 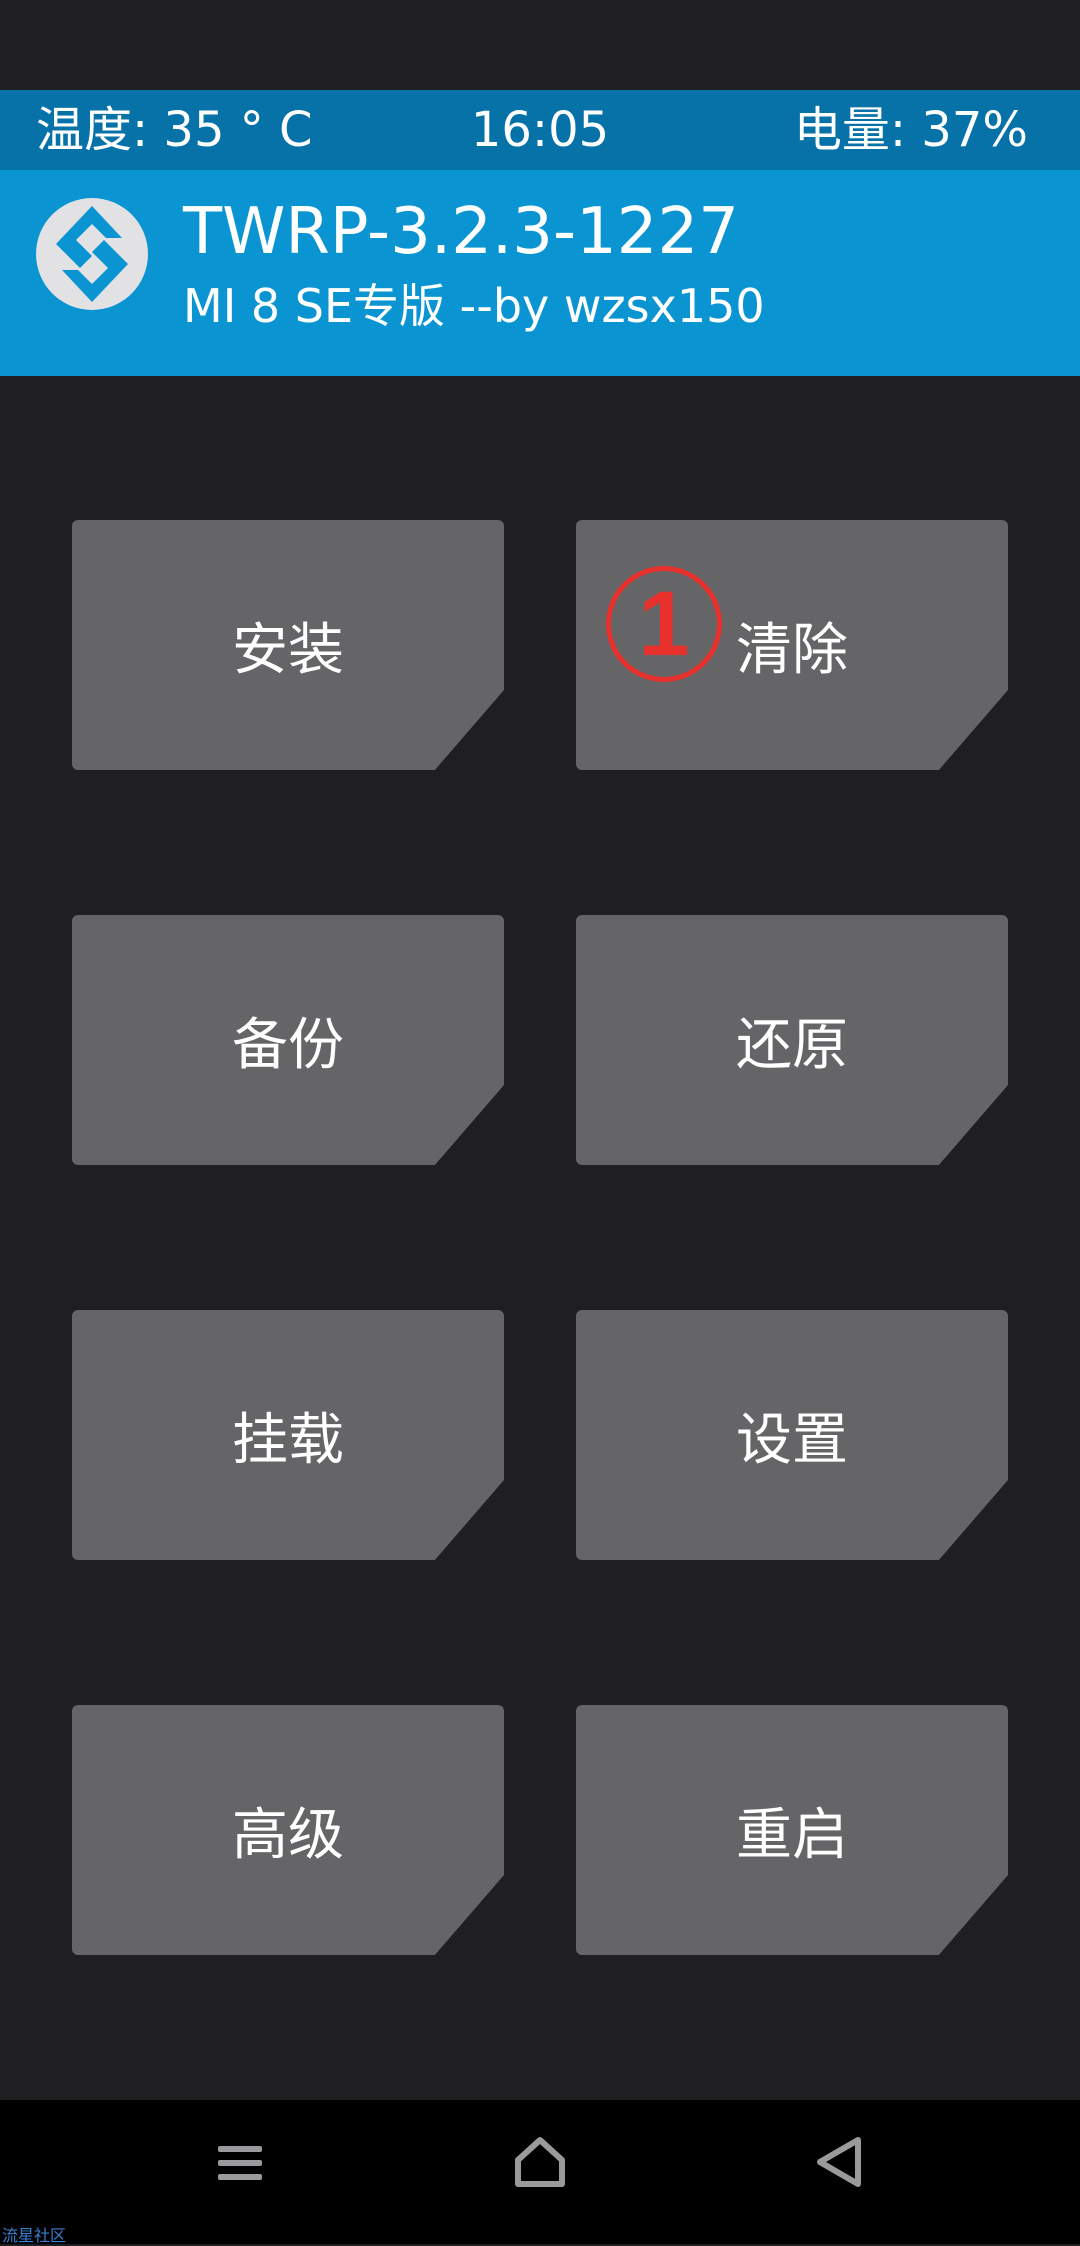 I want to click on battery-readout: 电量: 37%, so click(x=910, y=130).